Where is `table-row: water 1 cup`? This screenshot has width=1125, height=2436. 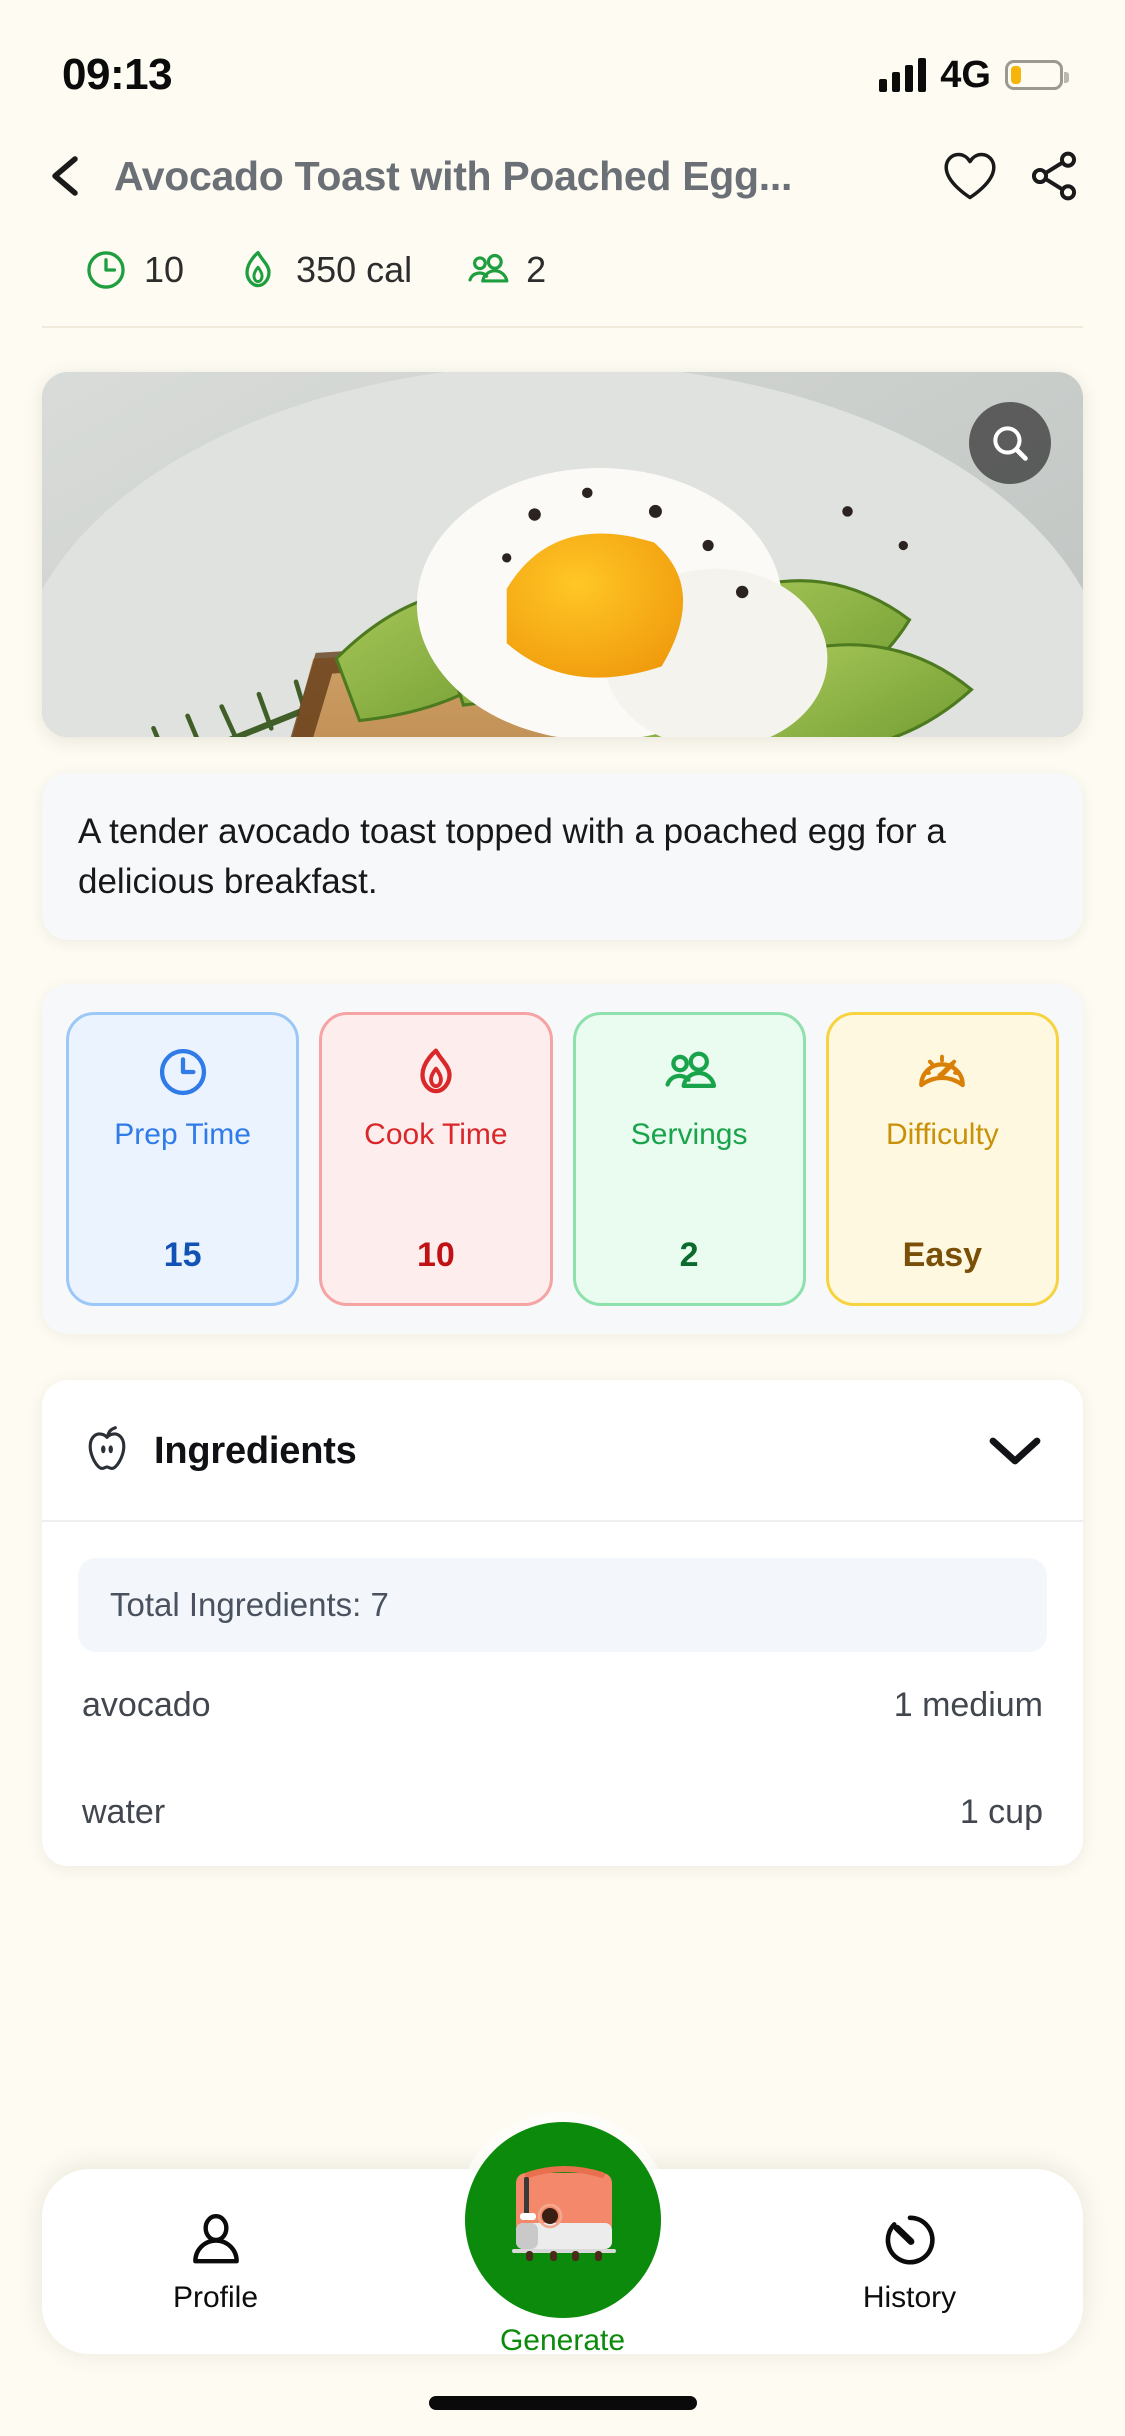
table-row: water 1 cup is located at coordinates (562, 1812).